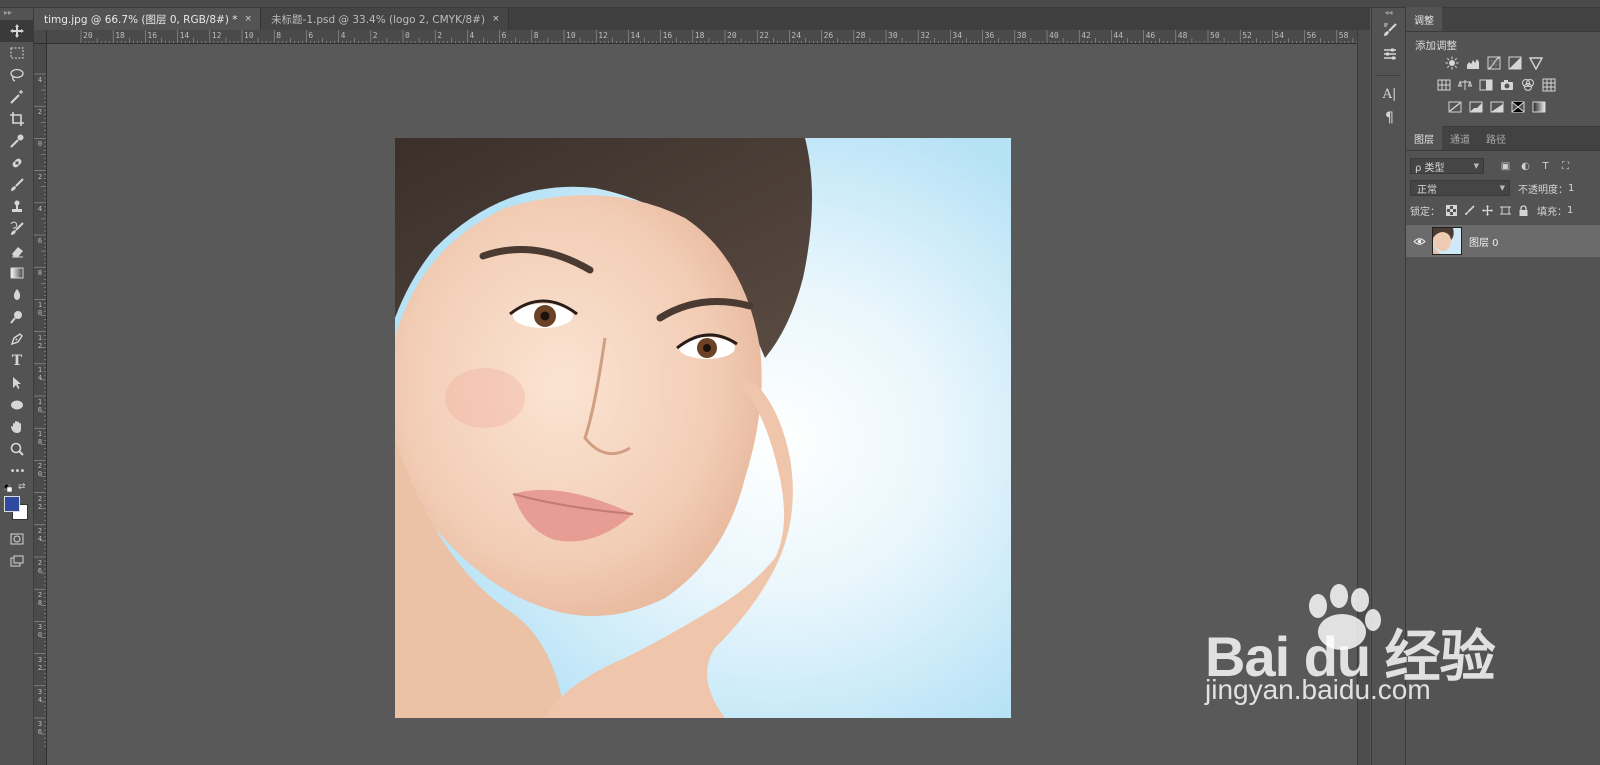 This screenshot has width=1600, height=765. What do you see at coordinates (1469, 210) in the screenshot?
I see `lock-pixels-icon` at bounding box center [1469, 210].